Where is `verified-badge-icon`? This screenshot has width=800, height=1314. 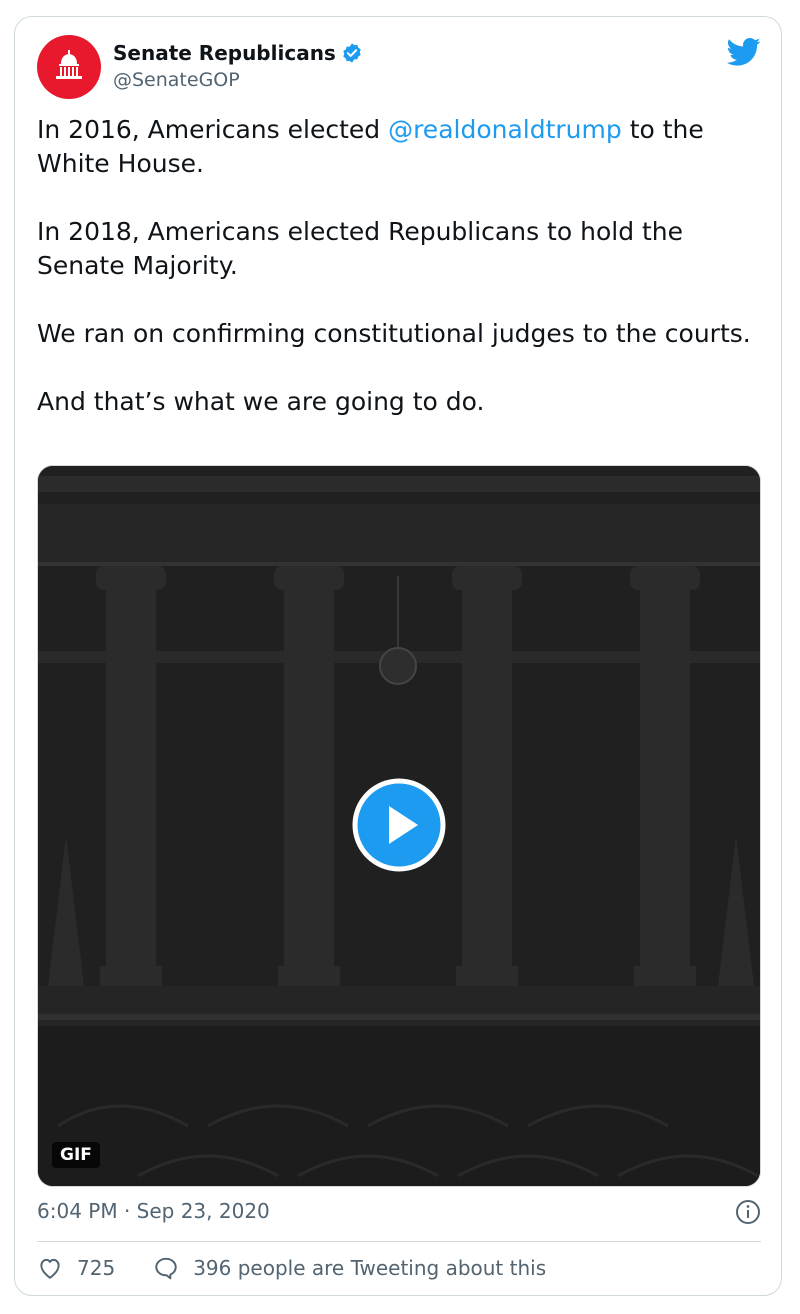
verified-badge-icon is located at coordinates (352, 53).